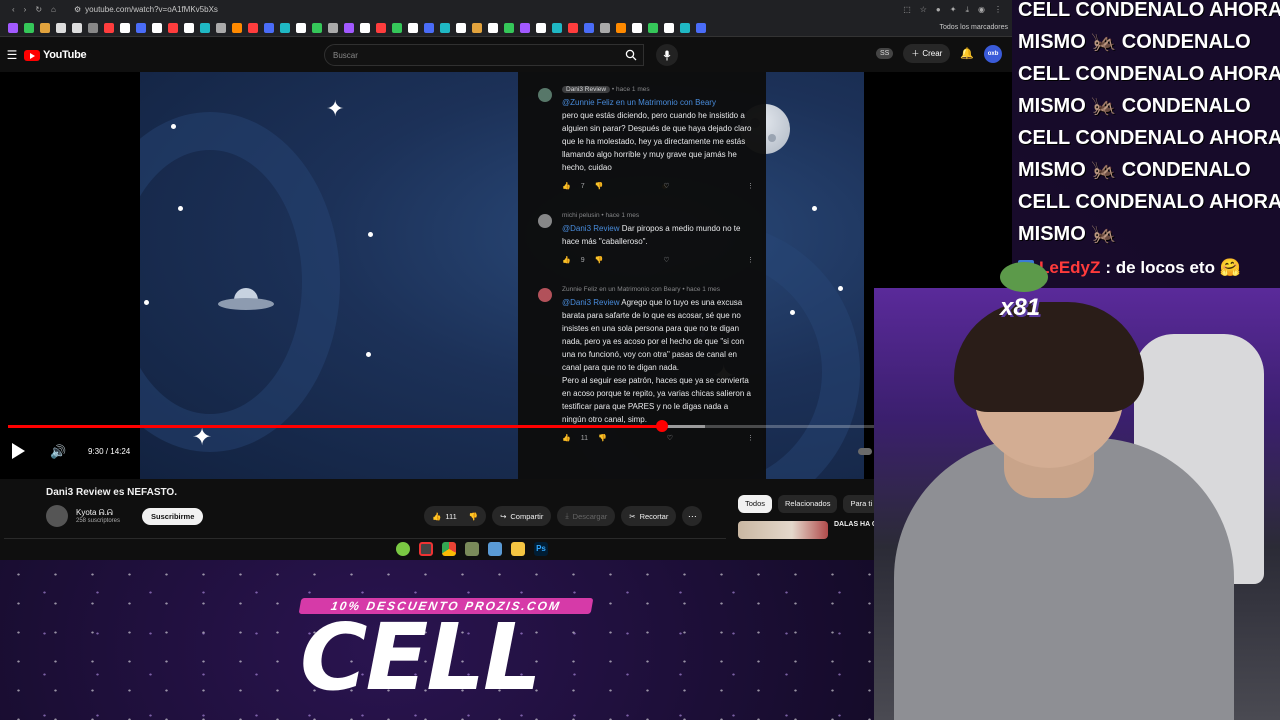 Image resolution: width=1280 pixels, height=720 pixels. I want to click on folder-icon, so click(518, 549).